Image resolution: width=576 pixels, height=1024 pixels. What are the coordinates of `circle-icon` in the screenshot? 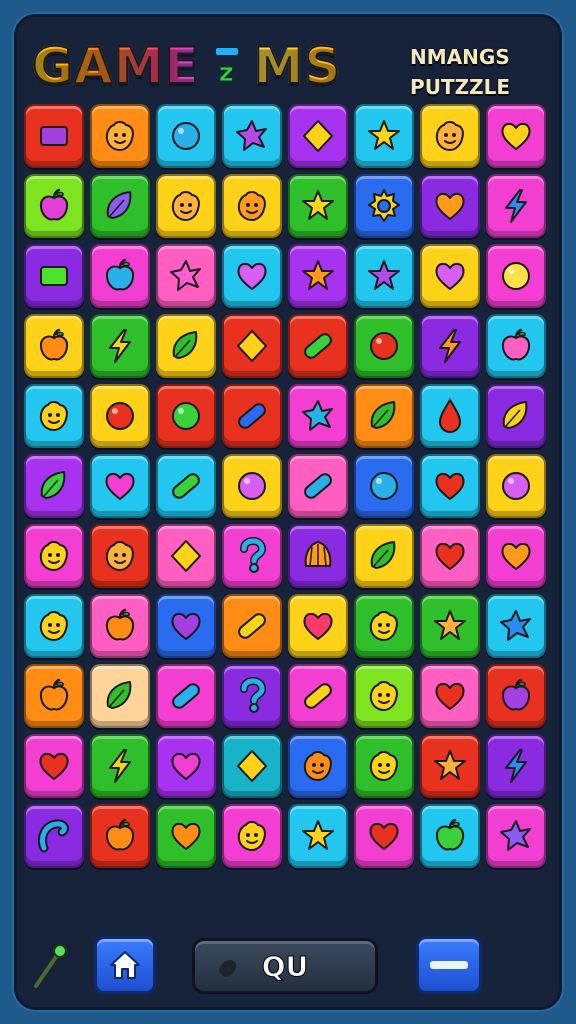 It's located at (384, 486).